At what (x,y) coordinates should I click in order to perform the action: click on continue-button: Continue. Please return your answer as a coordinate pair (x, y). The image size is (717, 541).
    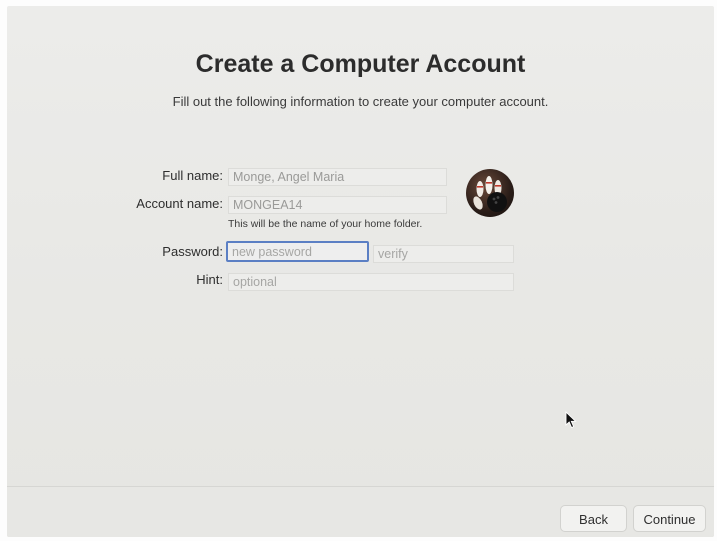
    Looking at the image, I should click on (669, 518).